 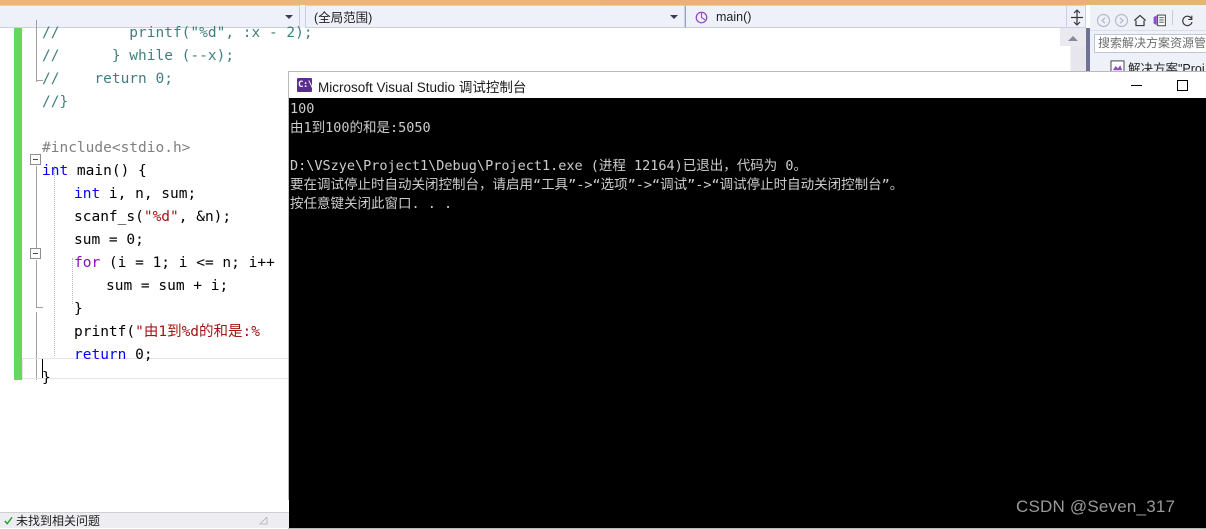 What do you see at coordinates (77, 148) in the screenshot?
I see `code-token: #include` at bounding box center [77, 148].